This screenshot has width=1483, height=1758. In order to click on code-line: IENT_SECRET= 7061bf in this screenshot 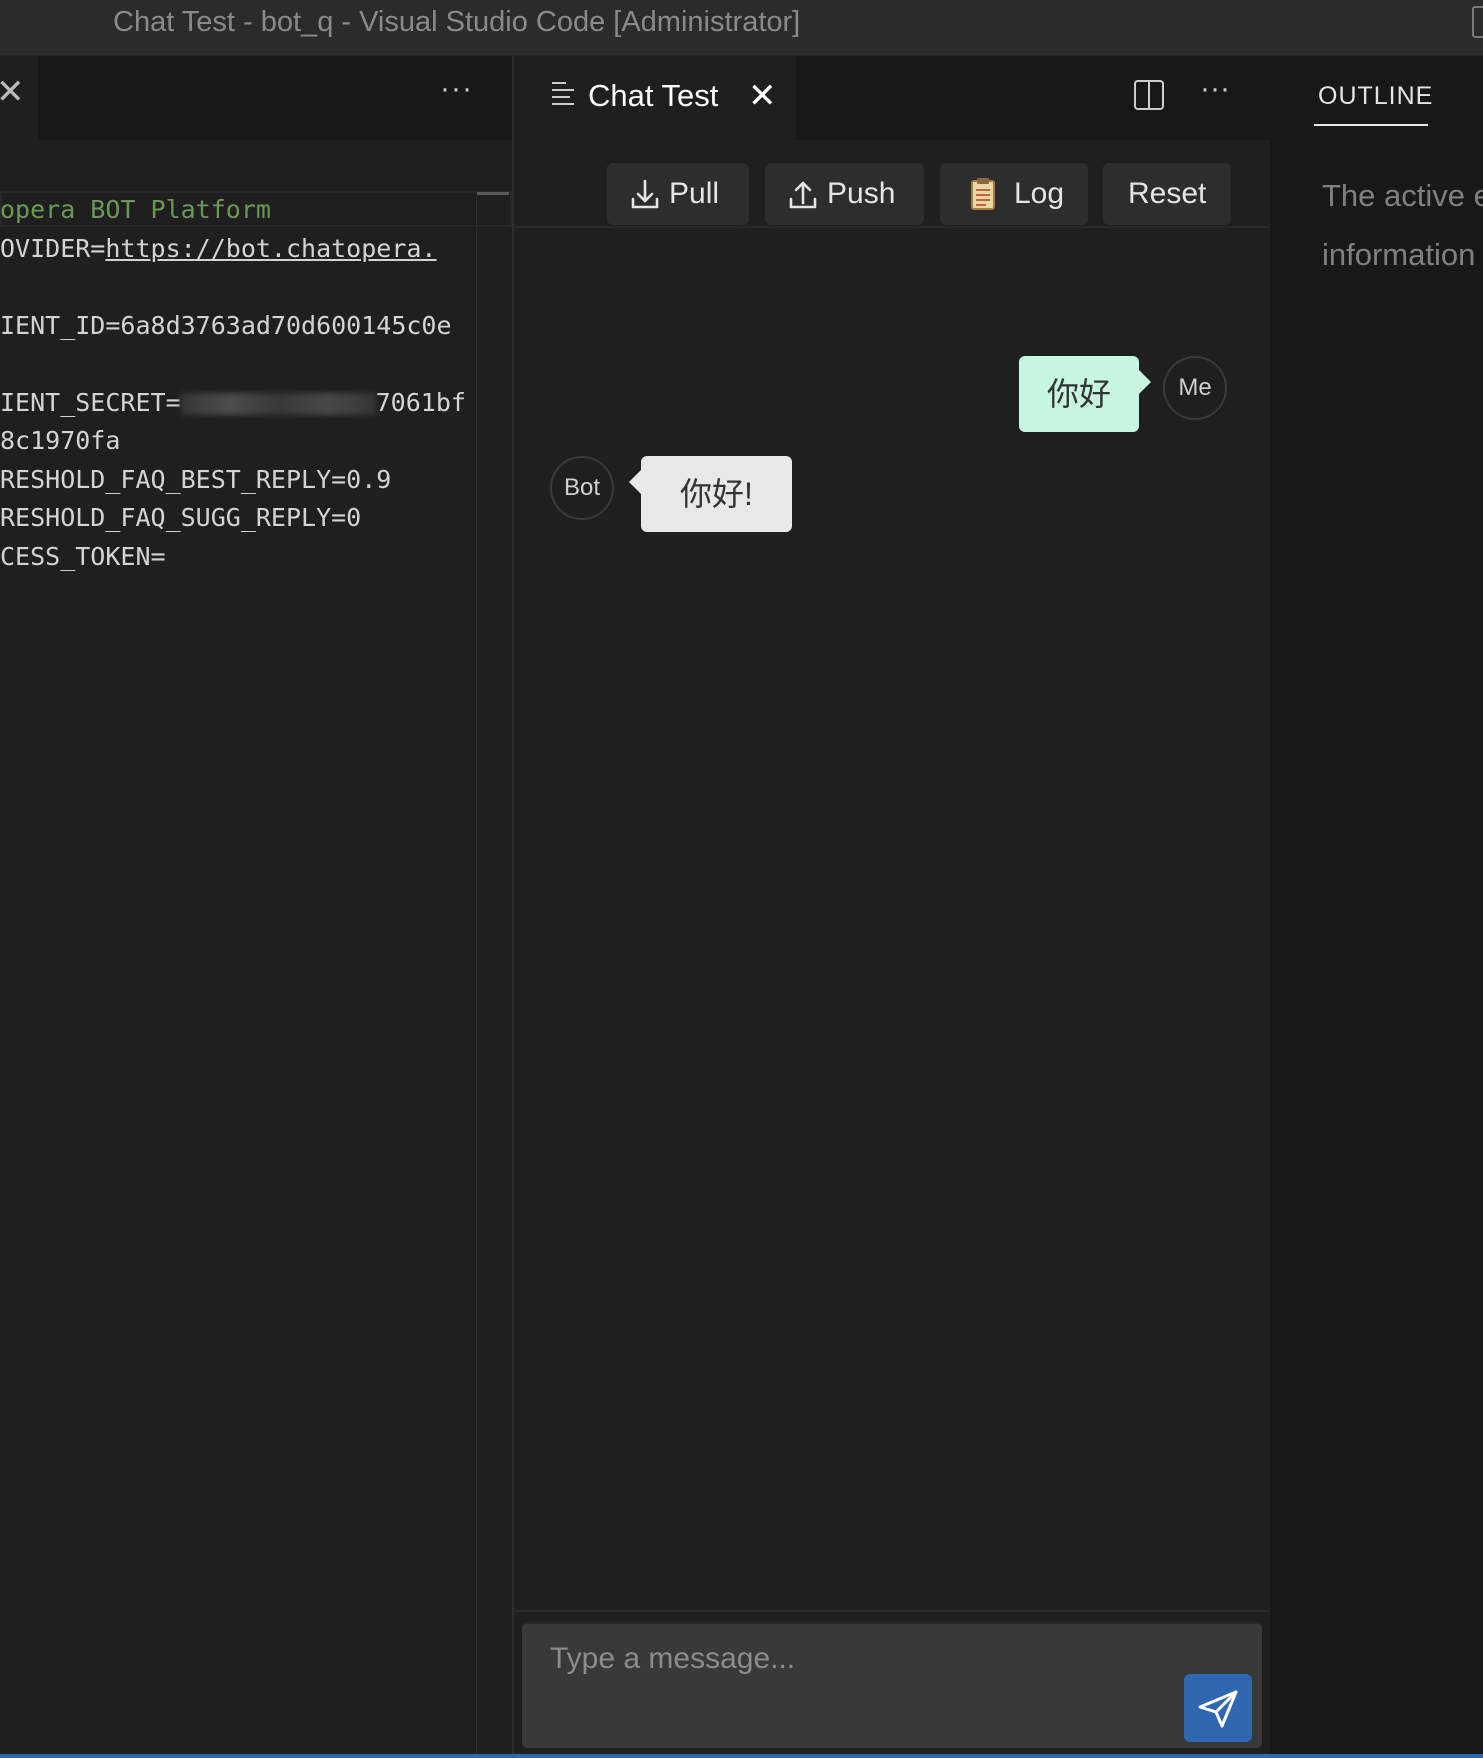, I will do `click(235, 403)`.